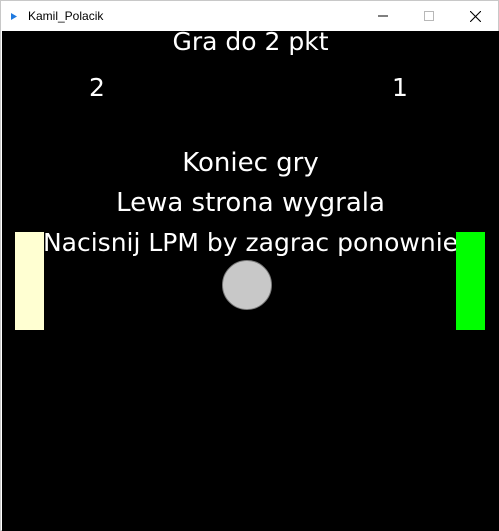 The image size is (499, 531). Describe the element at coordinates (97, 87) in the screenshot. I see `score-left: 2` at that location.